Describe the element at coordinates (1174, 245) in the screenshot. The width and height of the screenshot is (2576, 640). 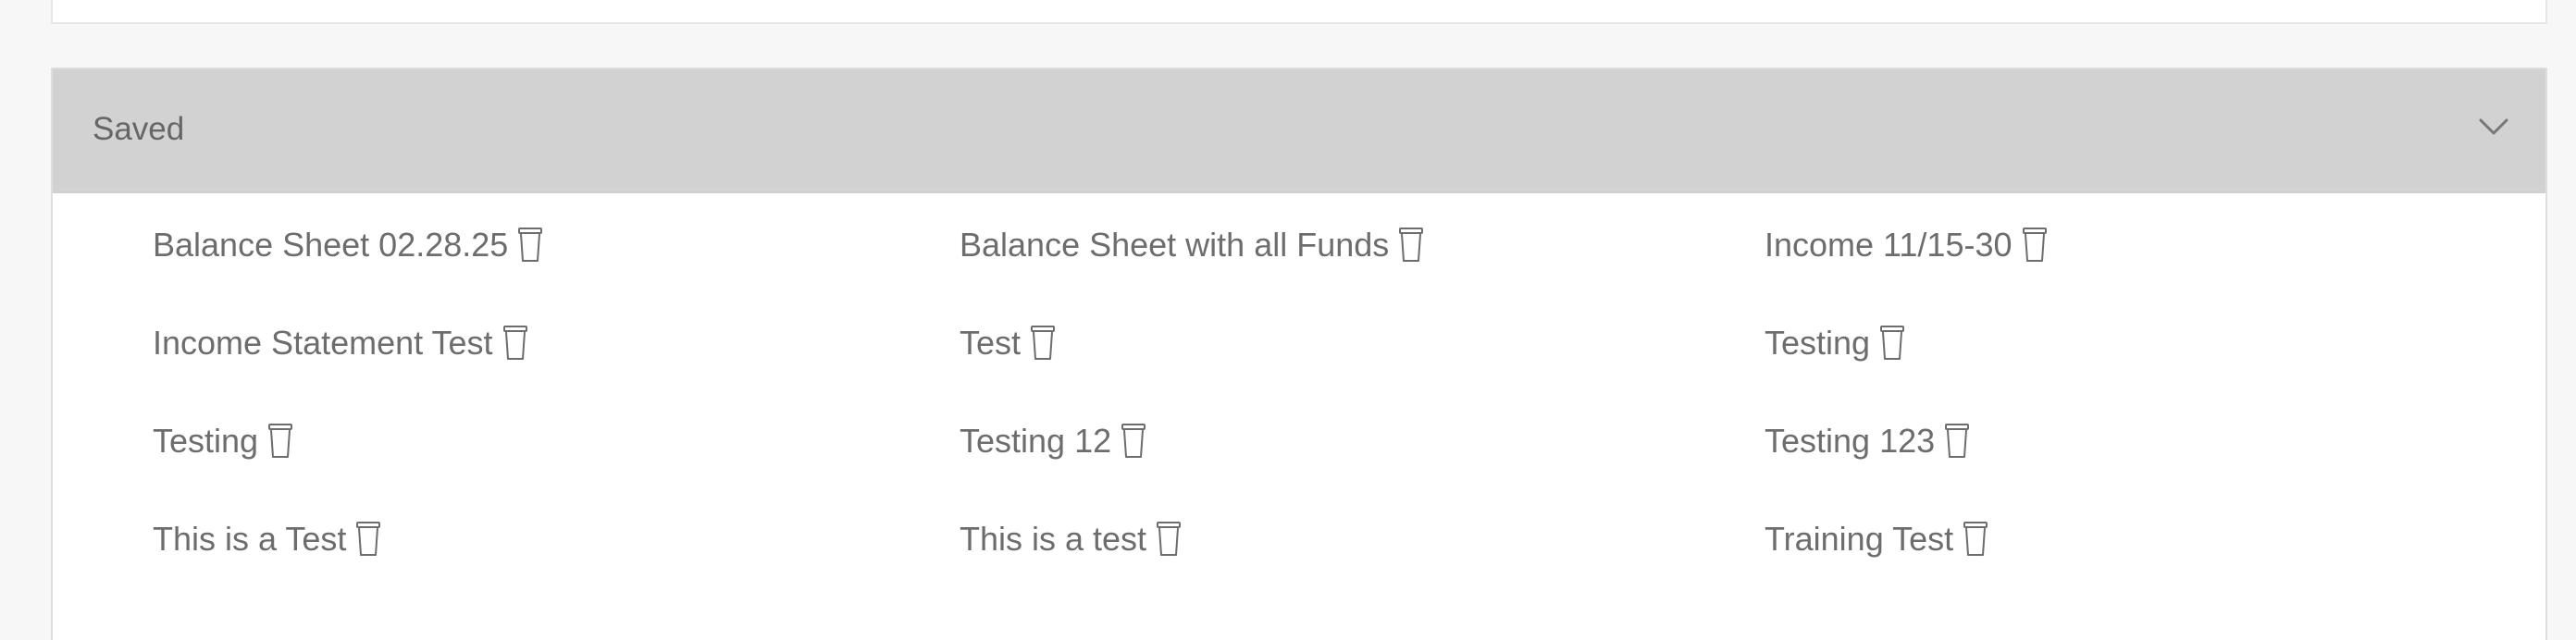
I see `saved-report-label: Balance Sheet with all Funds` at that location.